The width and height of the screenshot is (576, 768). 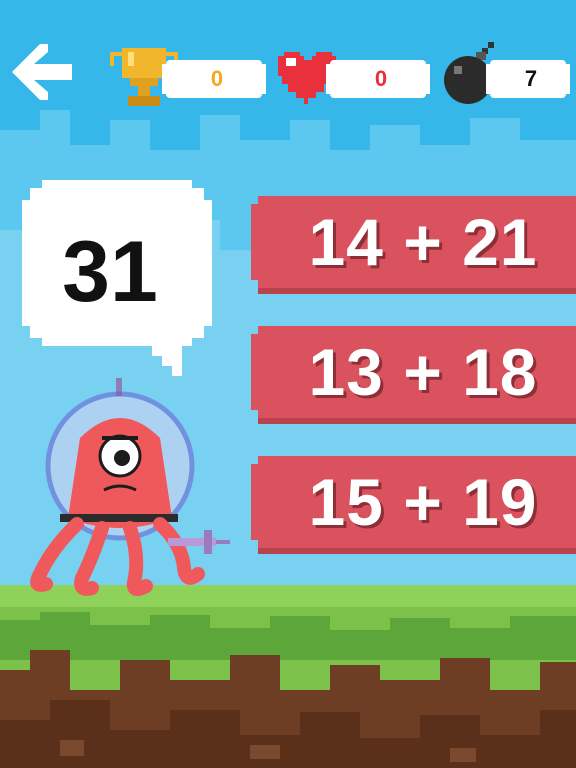 I want to click on bombs-count: 7, so click(x=531, y=78).